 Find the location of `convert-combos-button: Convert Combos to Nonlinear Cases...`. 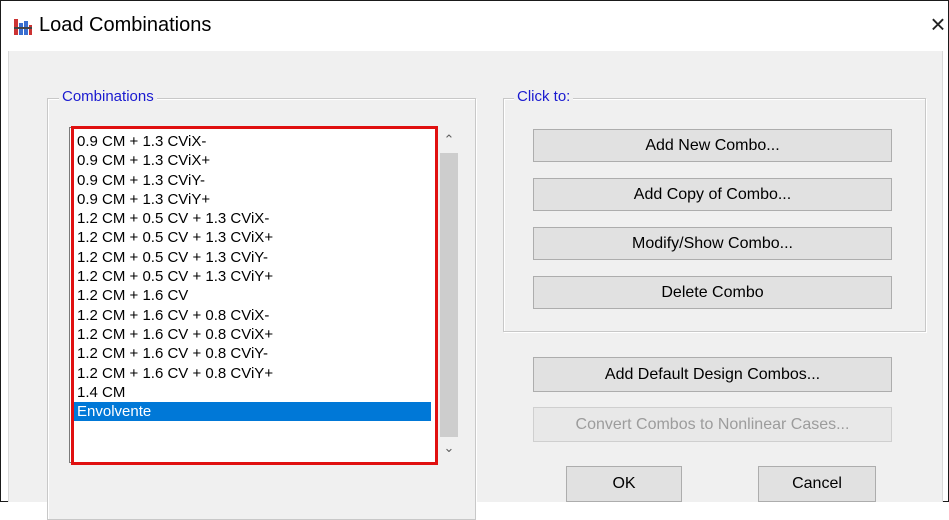

convert-combos-button: Convert Combos to Nonlinear Cases... is located at coordinates (712, 424).